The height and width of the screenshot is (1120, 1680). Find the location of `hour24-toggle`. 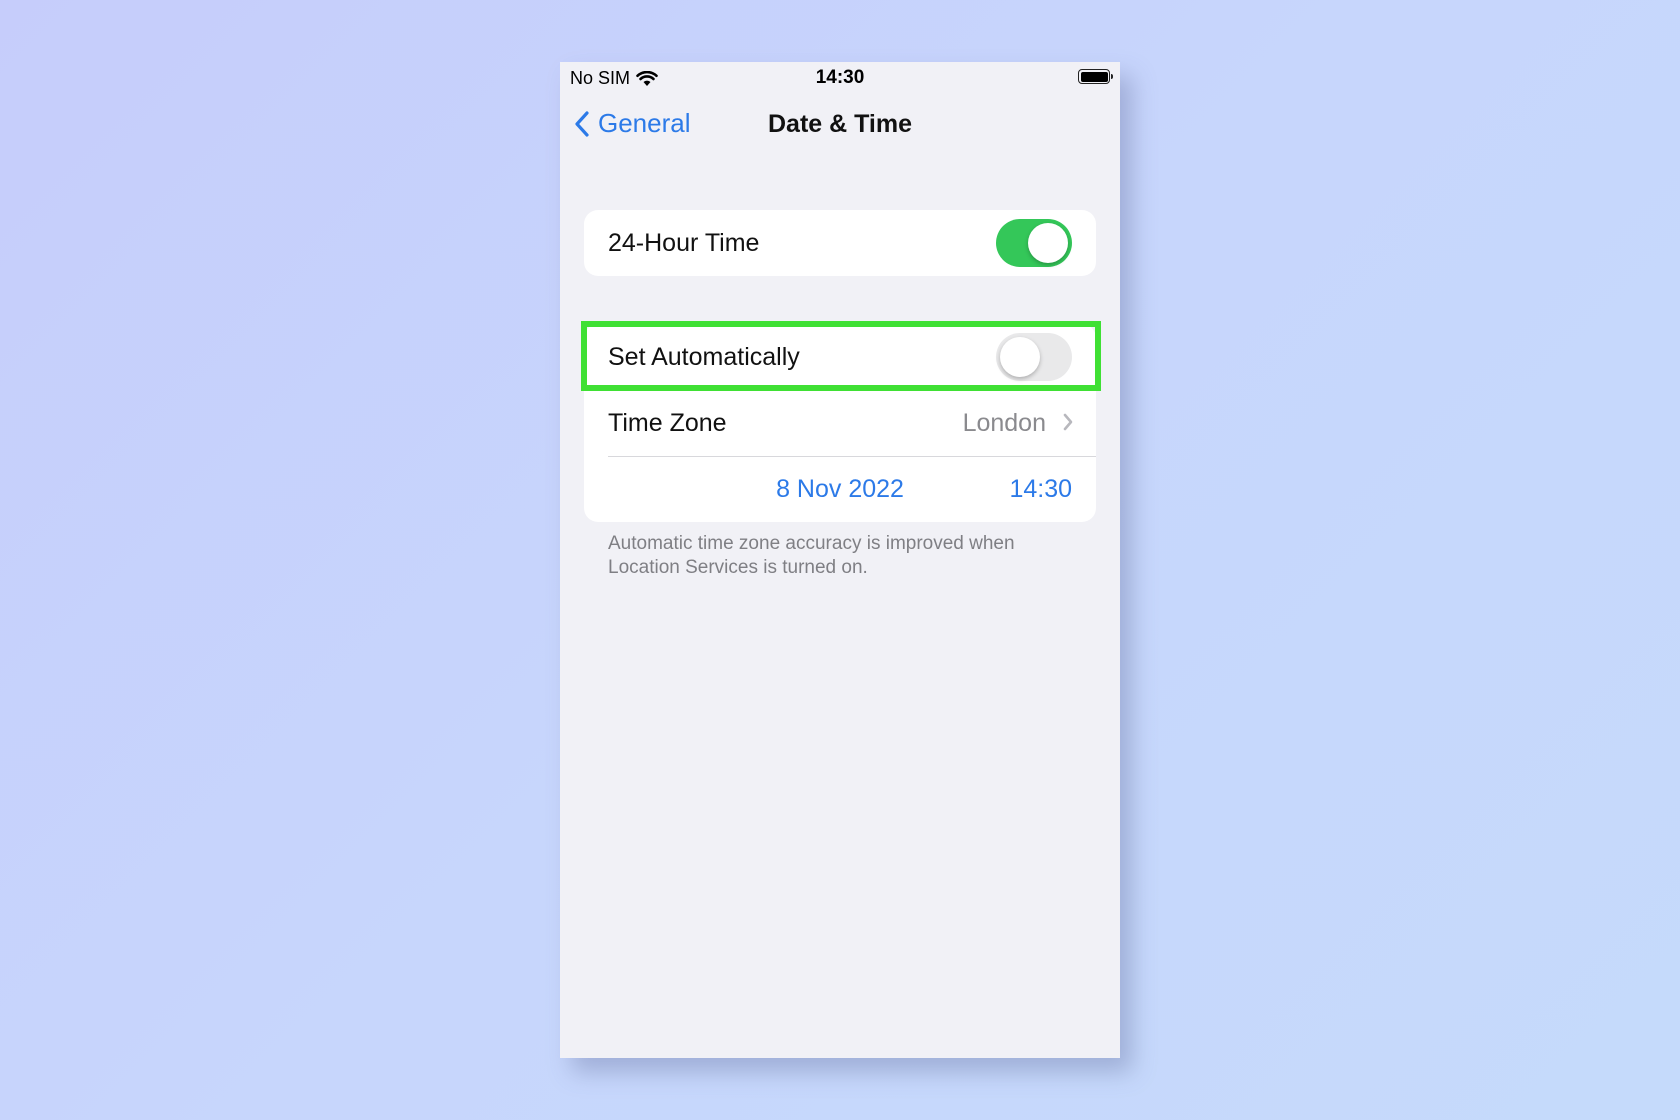

hour24-toggle is located at coordinates (1034, 243).